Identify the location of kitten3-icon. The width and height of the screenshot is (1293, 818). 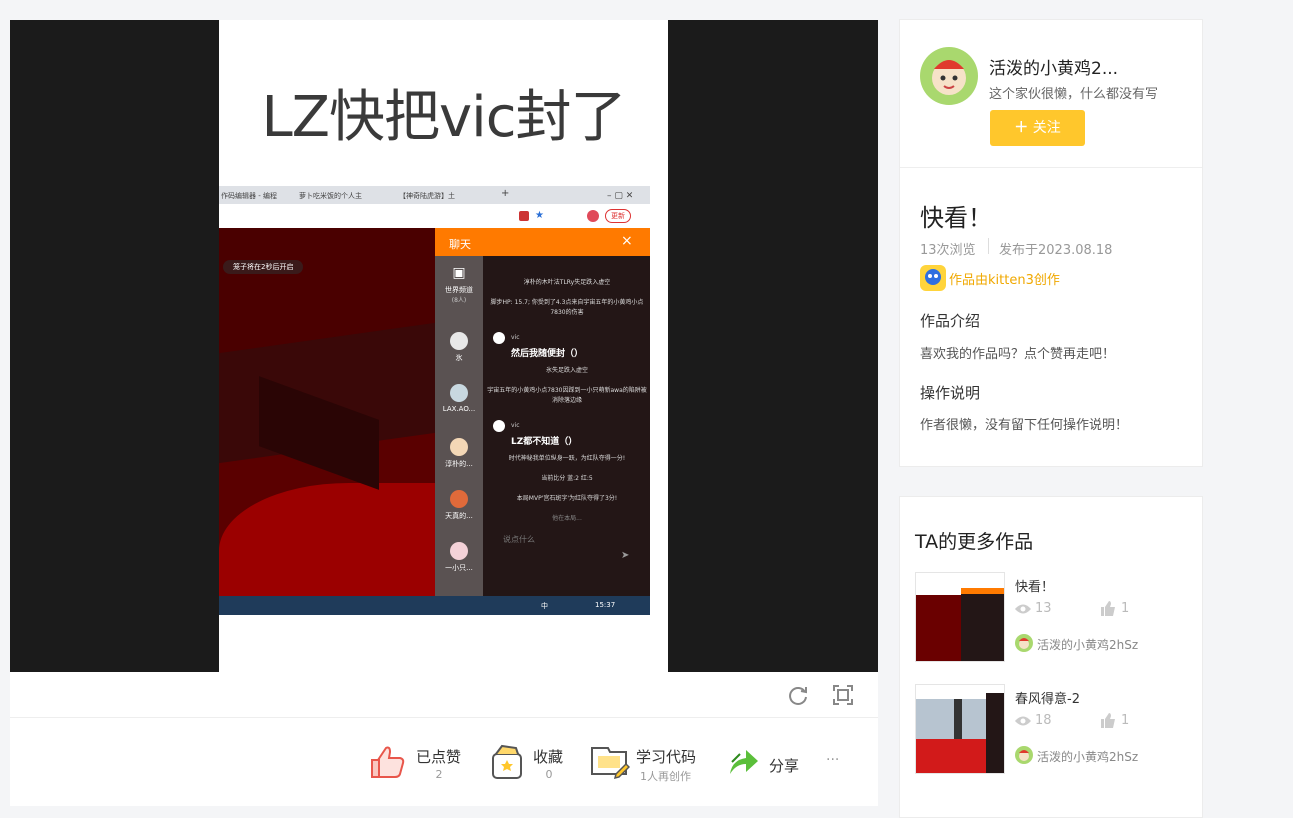
(933, 278).